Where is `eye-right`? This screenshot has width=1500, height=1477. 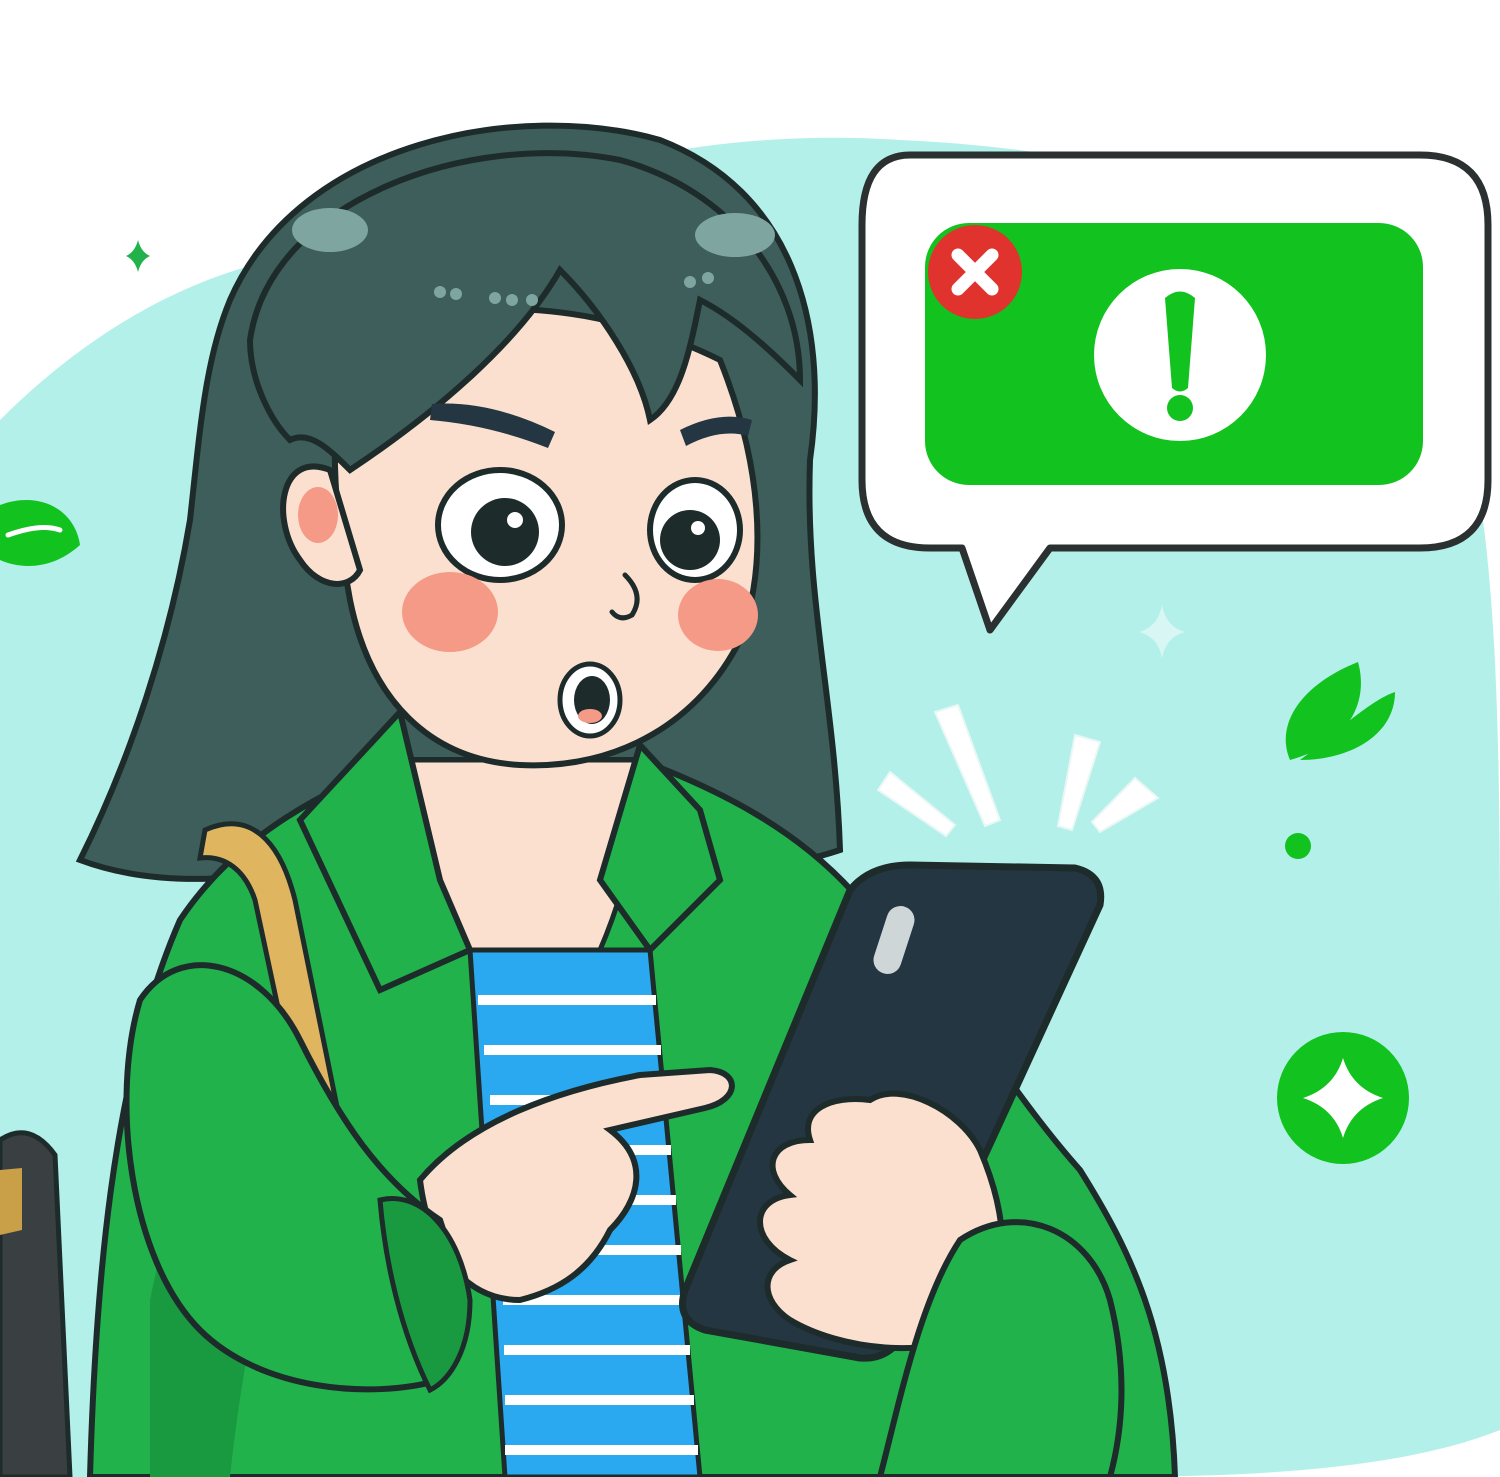 eye-right is located at coordinates (695, 530).